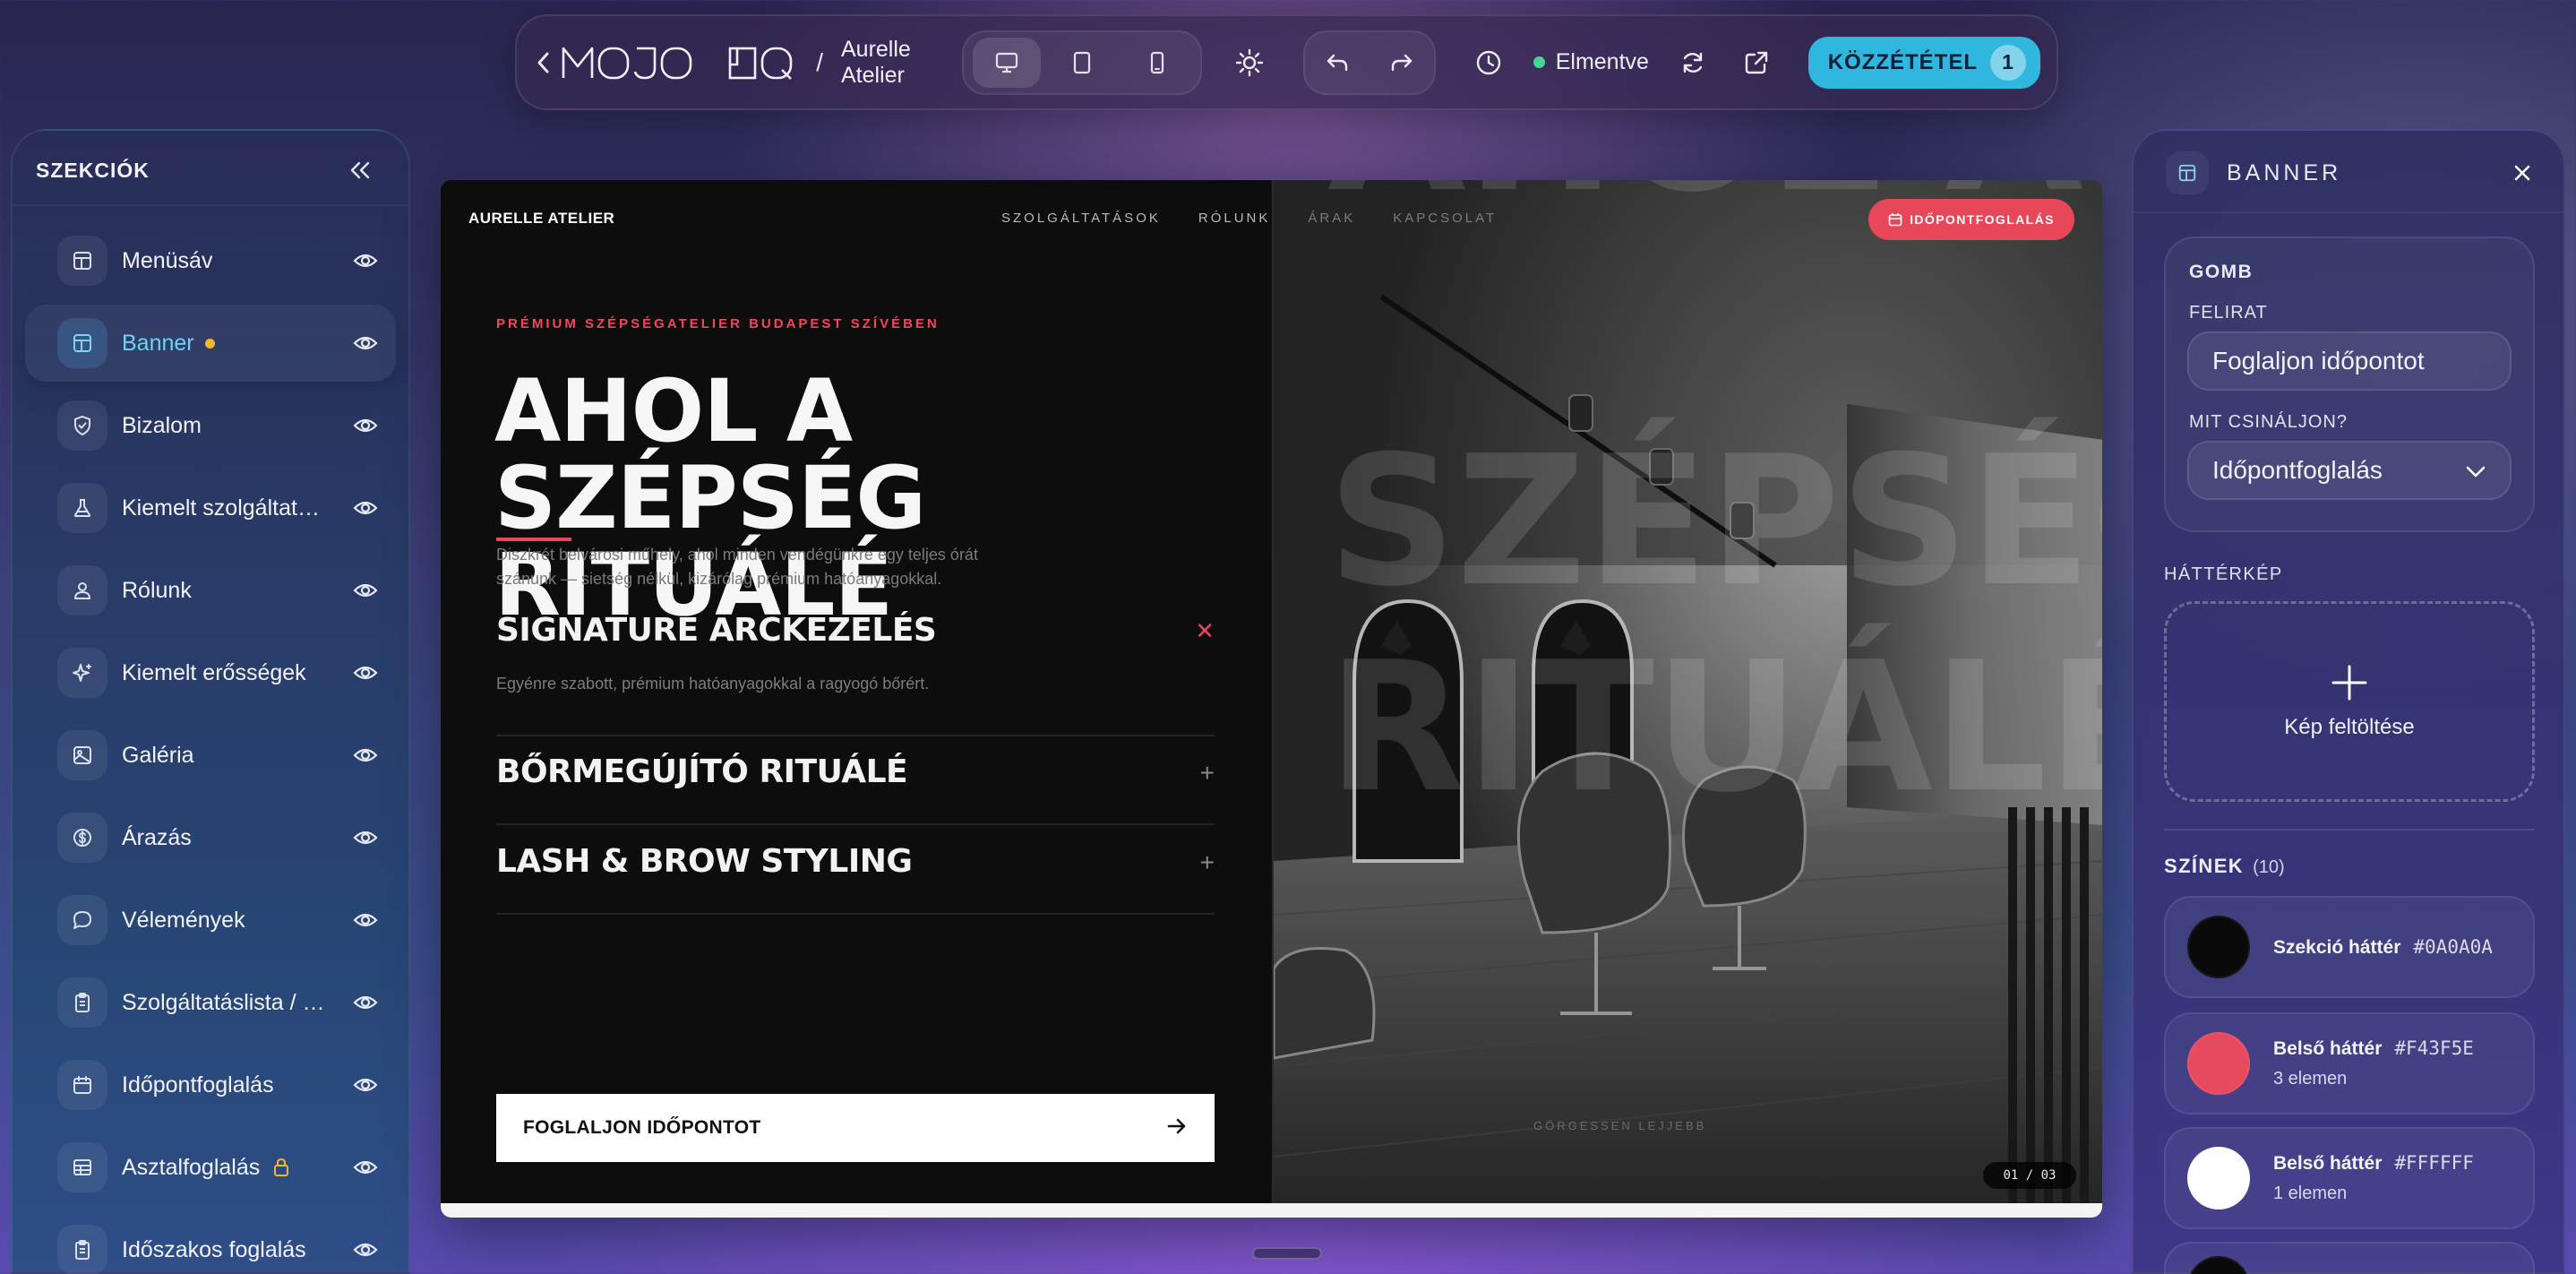 The image size is (2576, 1274). I want to click on sidebar-header: SZEKCIÓK, so click(210, 171).